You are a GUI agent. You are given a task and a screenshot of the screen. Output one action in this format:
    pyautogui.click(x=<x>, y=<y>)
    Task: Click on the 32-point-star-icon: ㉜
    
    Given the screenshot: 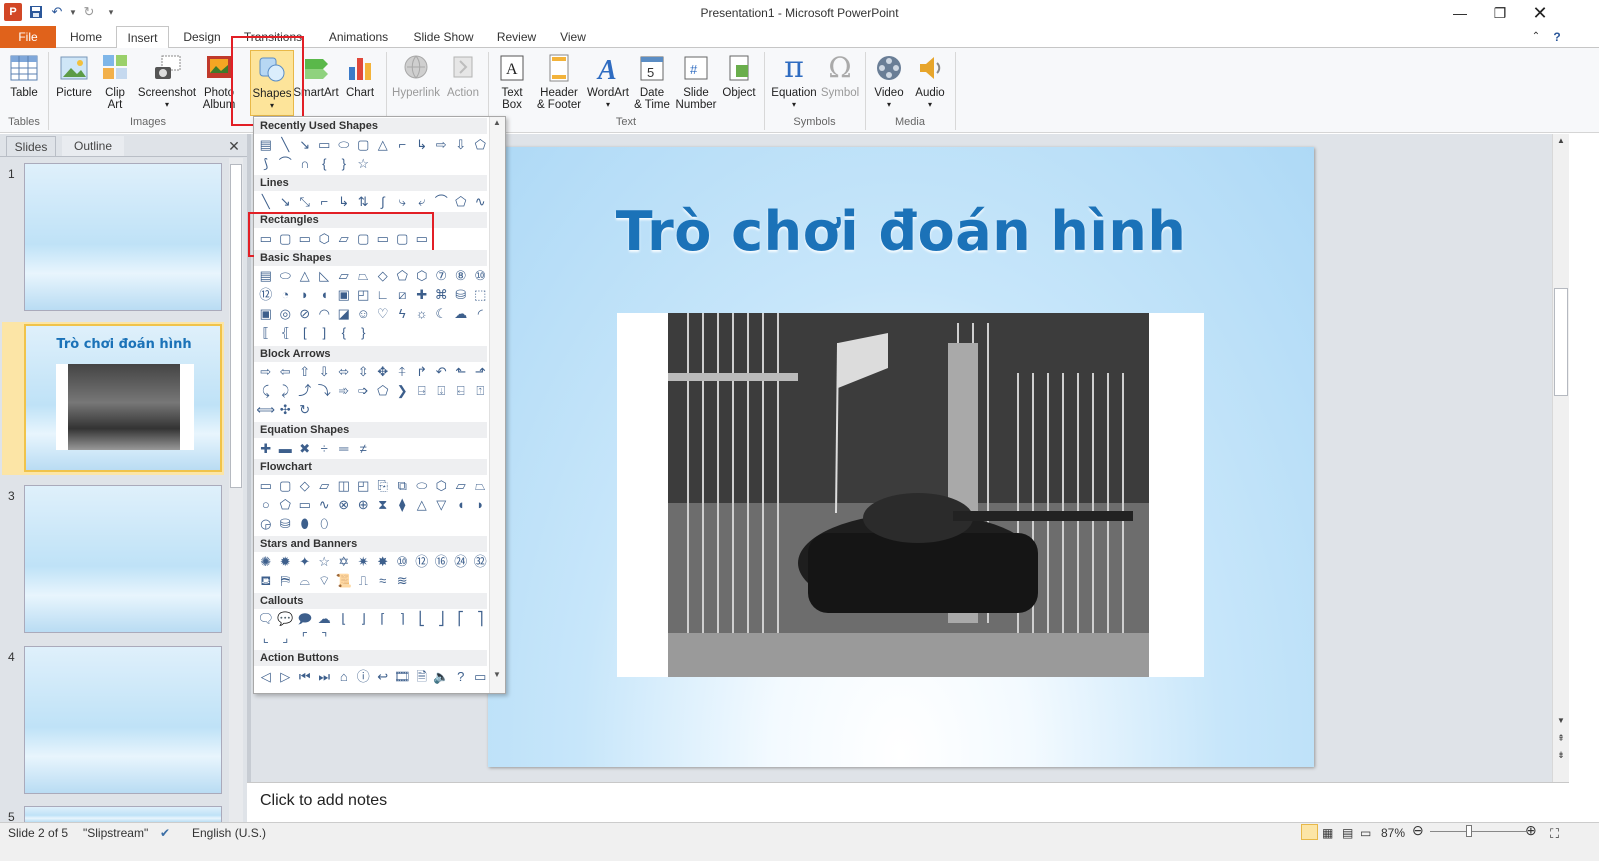 What is the action you would take?
    pyautogui.click(x=481, y=561)
    